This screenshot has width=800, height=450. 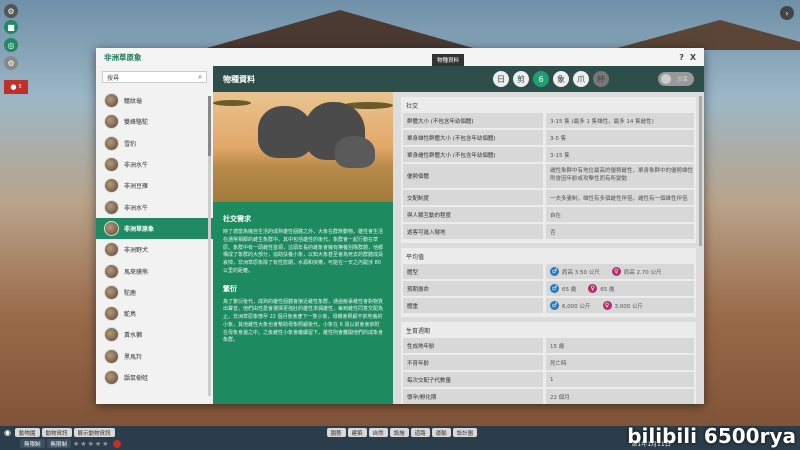 I want to click on table-row: 預期壽命 ♂ 65 歲 ♀ 65 歲, so click(x=548, y=288).